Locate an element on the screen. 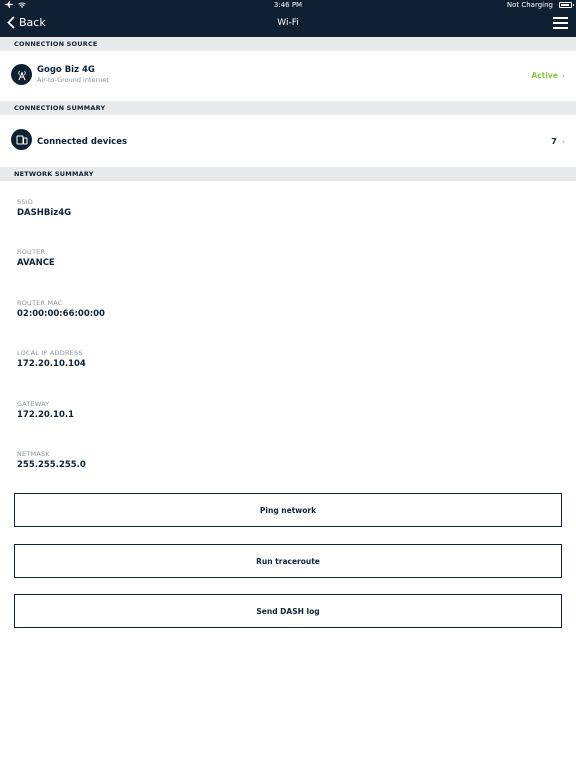 Image resolution: width=576 pixels, height=768 pixels. hamburger-menu-icon is located at coordinates (560, 23).